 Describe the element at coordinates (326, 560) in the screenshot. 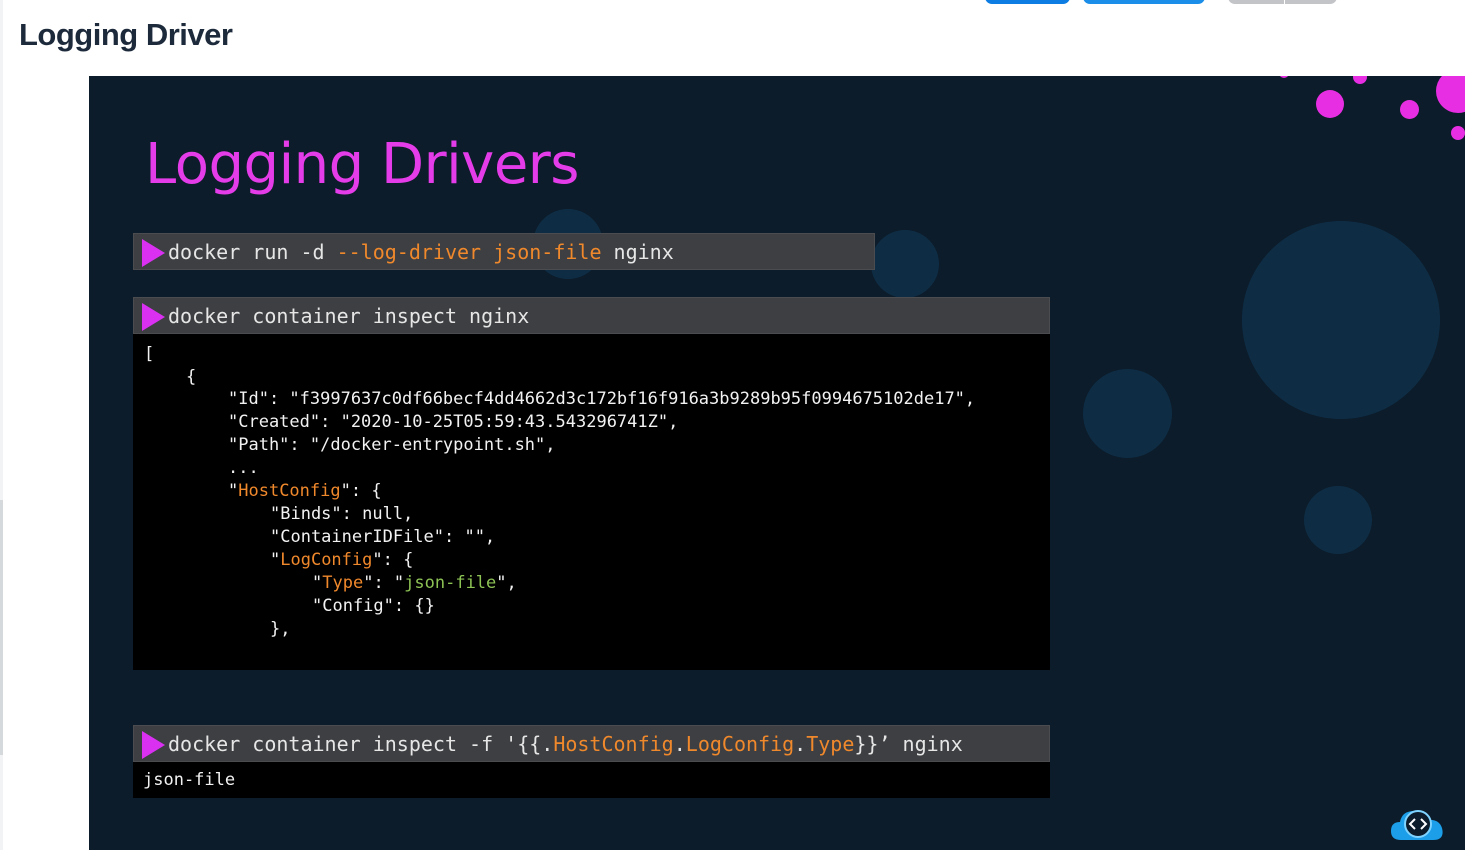

I see `json-key: LogConfig` at that location.